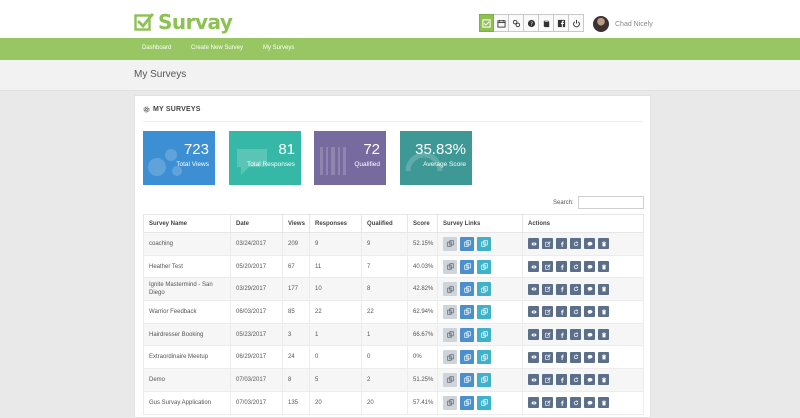 Image resolution: width=800 pixels, height=418 pixels. Describe the element at coordinates (187, 289) in the screenshot. I see `cell-name: Ignite Mastermind - San Diego` at that location.